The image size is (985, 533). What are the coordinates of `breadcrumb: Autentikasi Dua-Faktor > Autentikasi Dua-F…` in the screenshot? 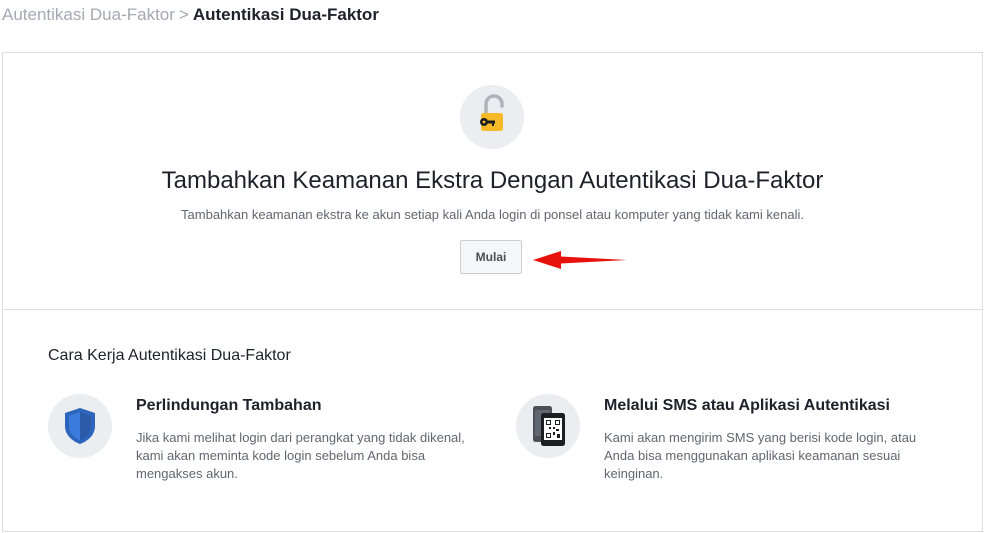 It's located at (190, 15).